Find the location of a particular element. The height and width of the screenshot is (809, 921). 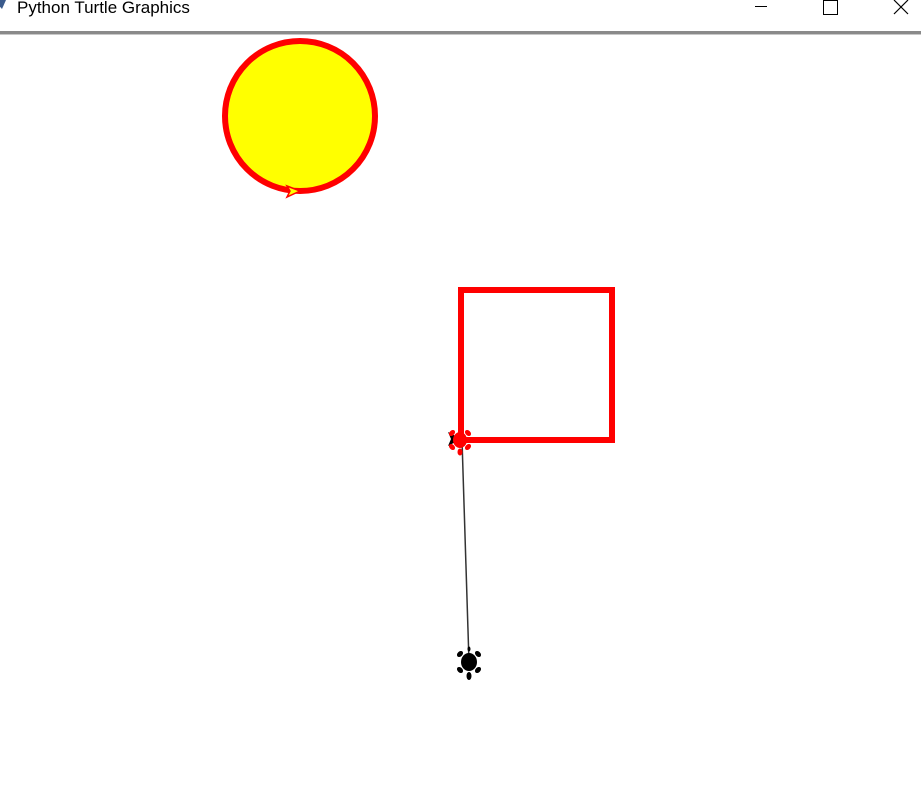

maximize-icon is located at coordinates (830, 7).